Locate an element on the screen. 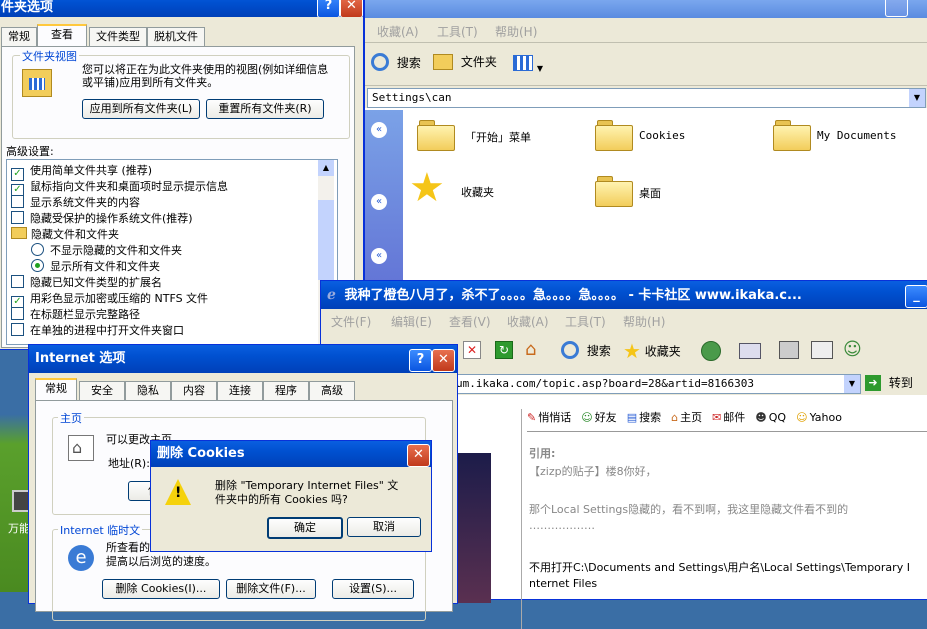 Image resolution: width=927 pixels, height=629 pixels. forum-link: ☻ QQ is located at coordinates (770, 417).